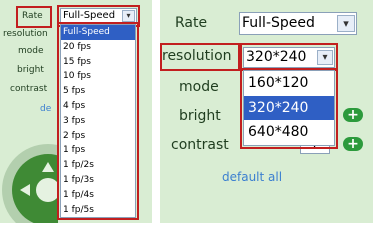 The width and height of the screenshot is (373, 240). I want to click on bright-plus-button: +, so click(353, 115).